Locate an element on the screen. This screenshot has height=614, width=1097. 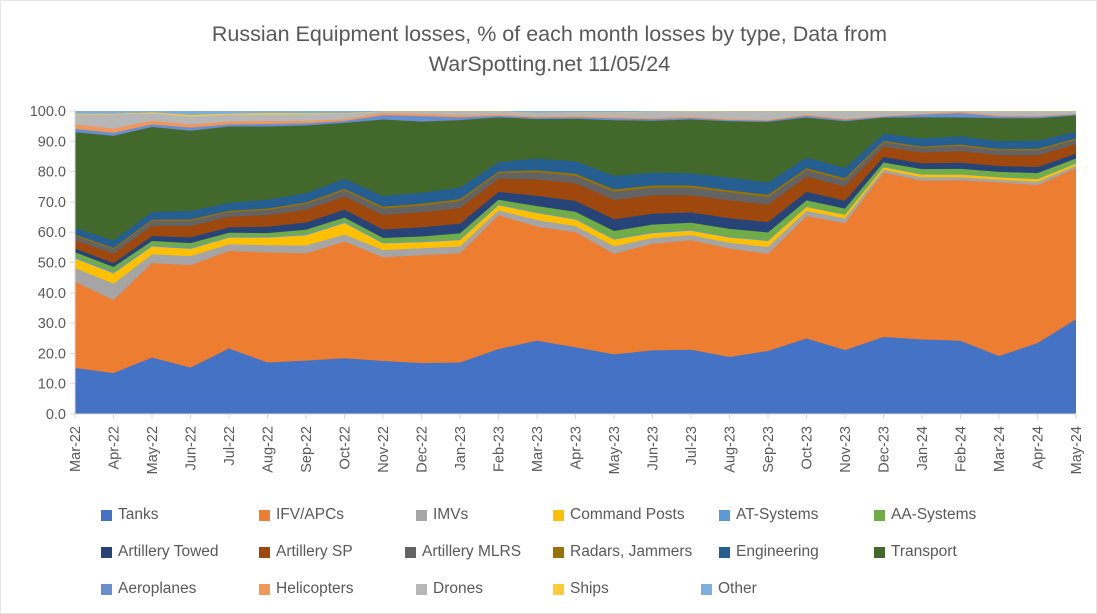
legend-item: Aeroplanes is located at coordinates (148, 589).